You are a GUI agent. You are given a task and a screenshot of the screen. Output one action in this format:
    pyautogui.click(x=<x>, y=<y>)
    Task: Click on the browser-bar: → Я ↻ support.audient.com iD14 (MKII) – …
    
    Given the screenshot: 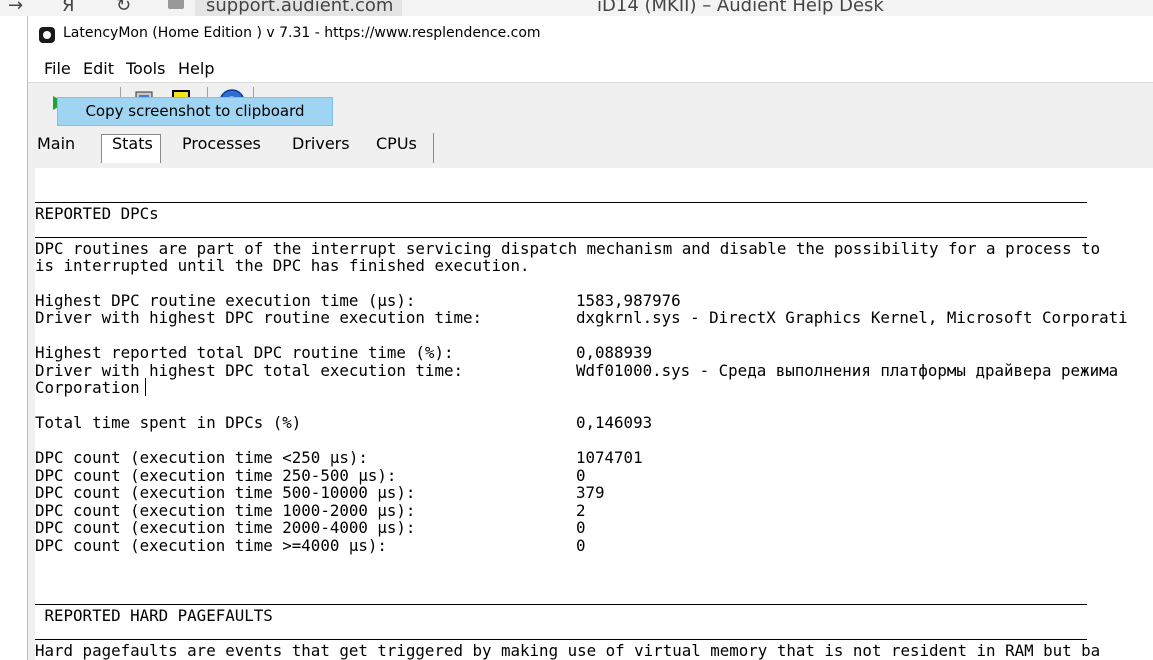 What is the action you would take?
    pyautogui.click(x=576, y=8)
    